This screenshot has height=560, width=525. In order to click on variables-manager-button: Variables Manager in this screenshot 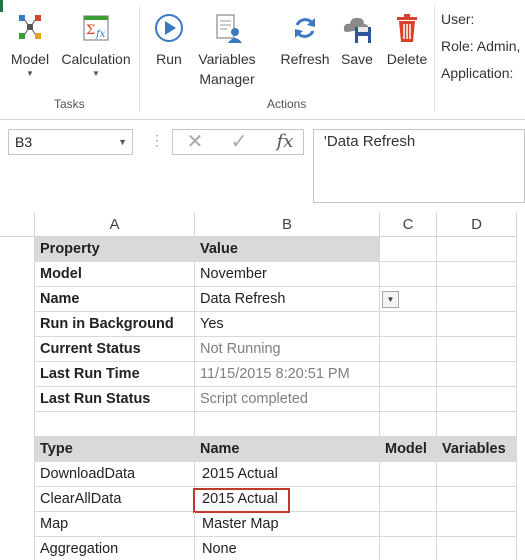, I will do `click(227, 50)`.